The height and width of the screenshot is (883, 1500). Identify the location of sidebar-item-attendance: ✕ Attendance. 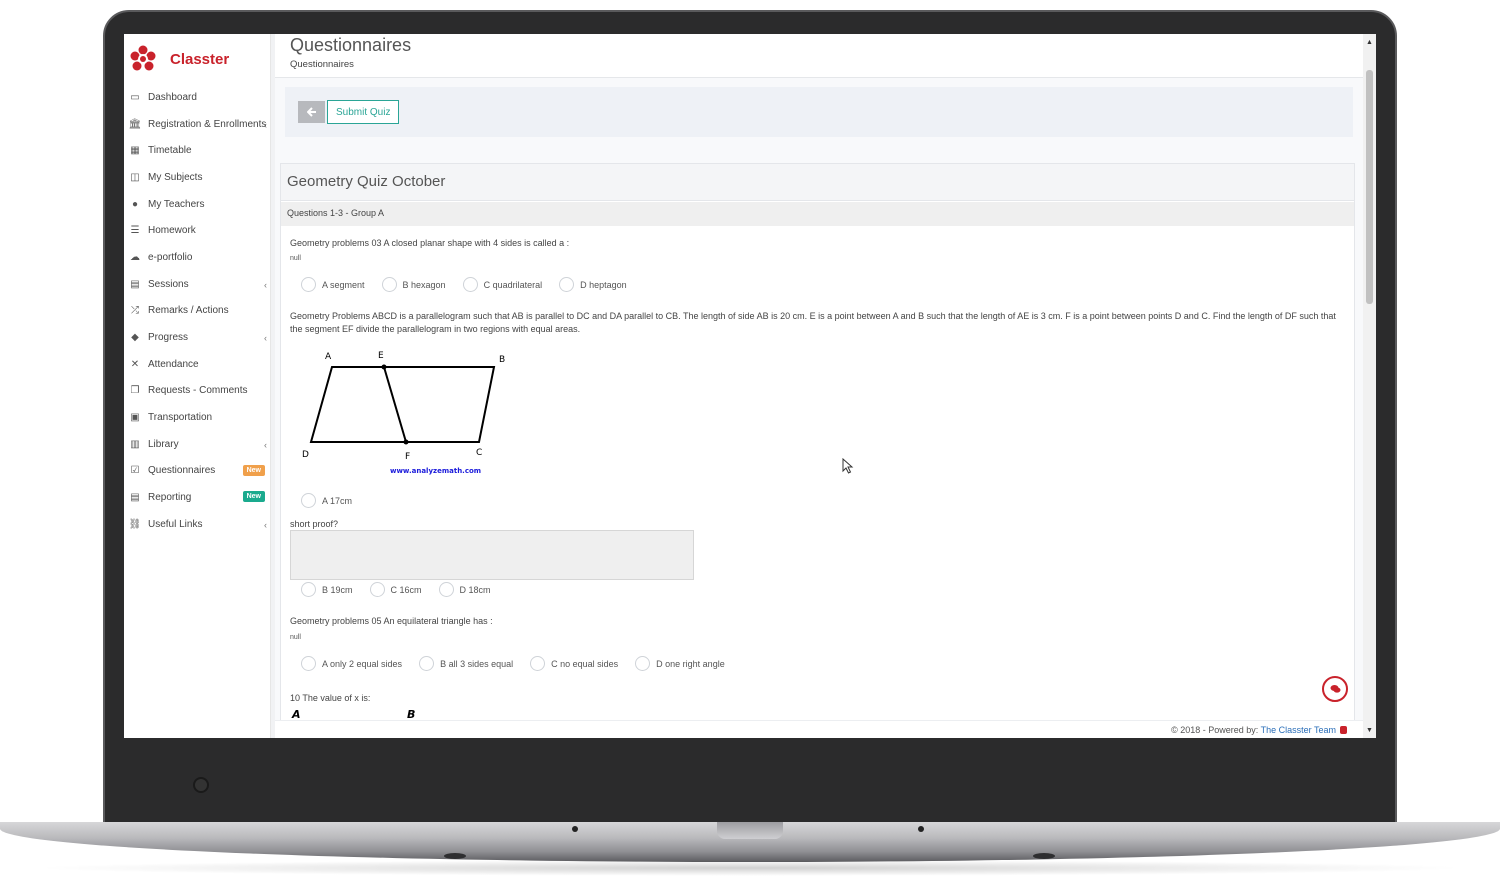
(197, 364).